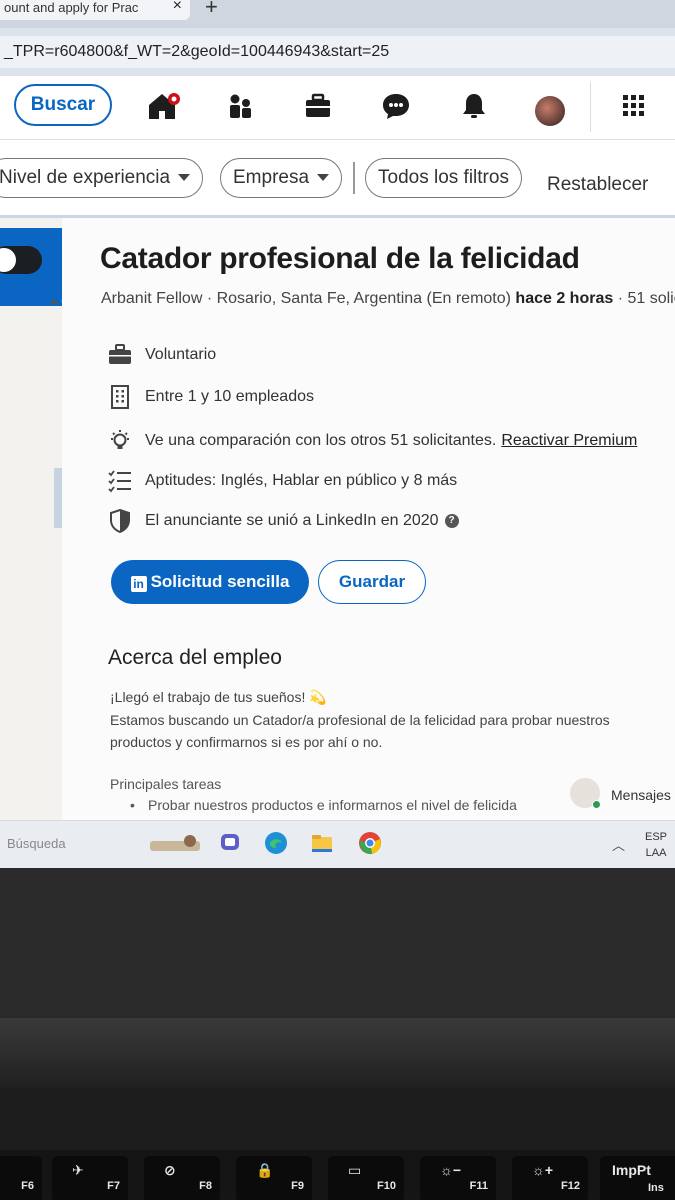  I want to click on company-size: Entre 1 y 10 empleados, so click(229, 396).